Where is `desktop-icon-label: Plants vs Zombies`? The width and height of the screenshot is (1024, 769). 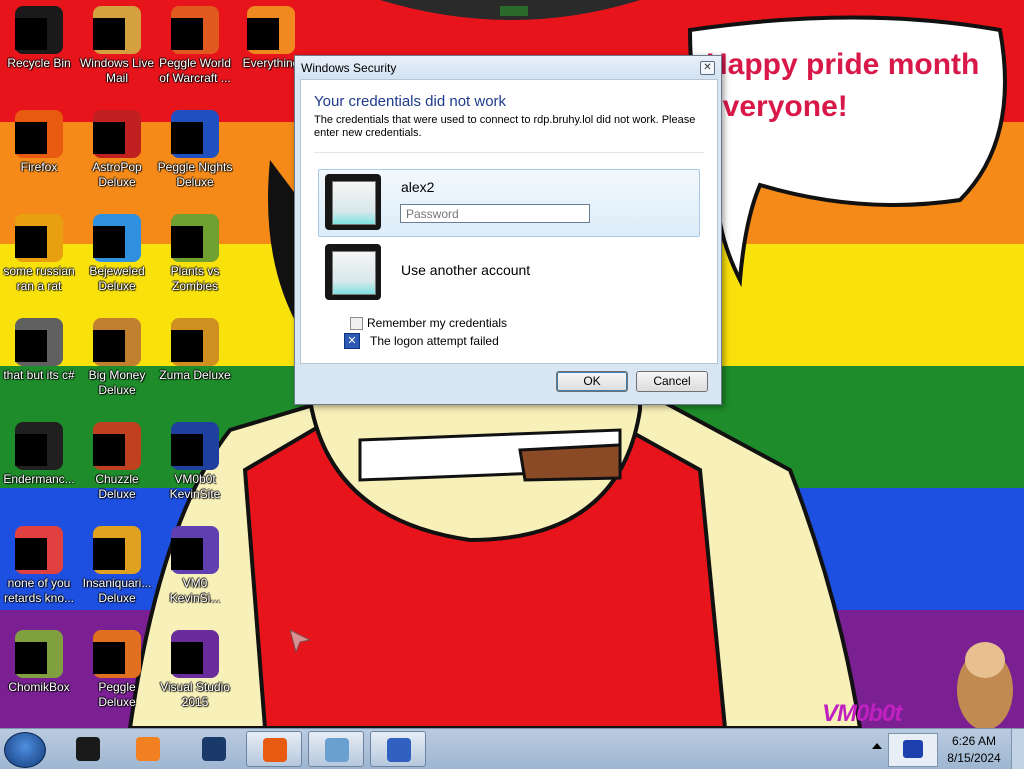 desktop-icon-label: Plants vs Zombies is located at coordinates (195, 278).